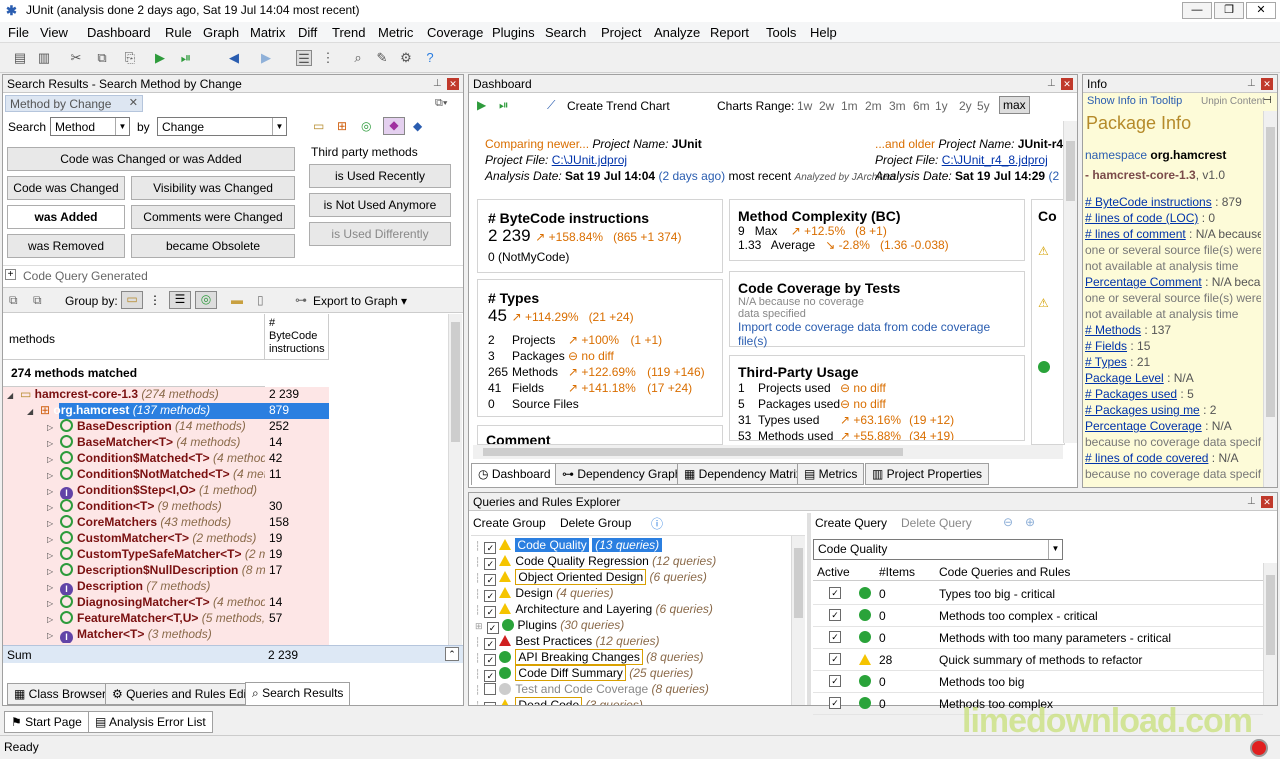 The height and width of the screenshot is (759, 1280). Describe the element at coordinates (1008, 522) in the screenshot. I see `back-icon: ⊖` at that location.